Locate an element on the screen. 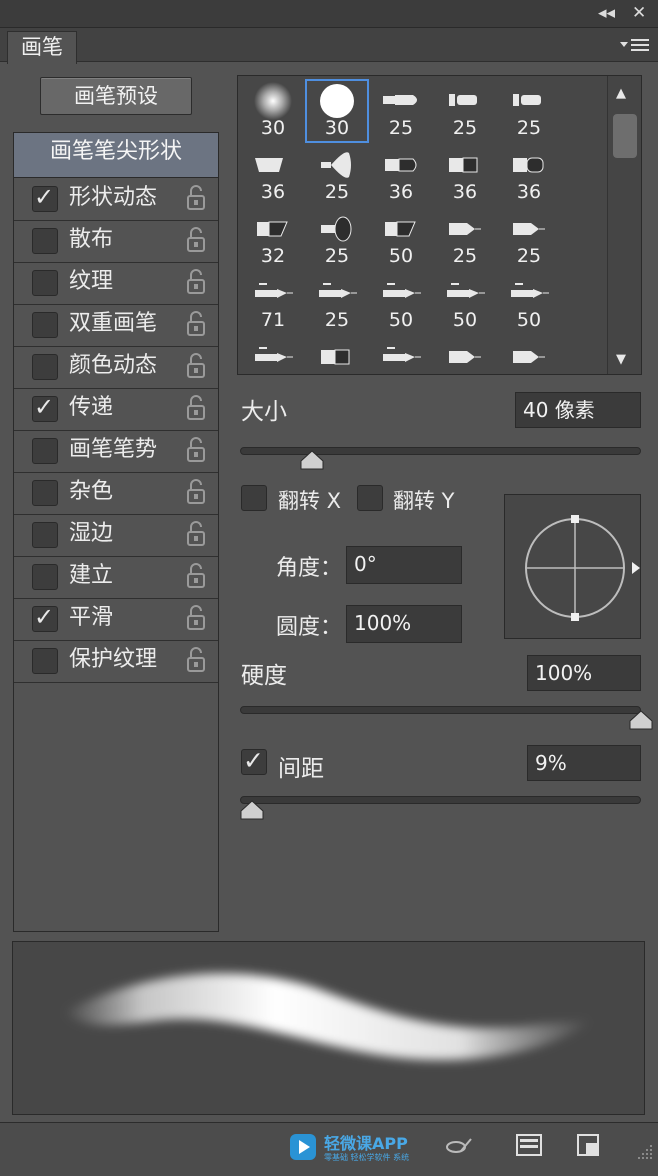 The image size is (658, 1176). option-row: 建立 is located at coordinates (116, 577).